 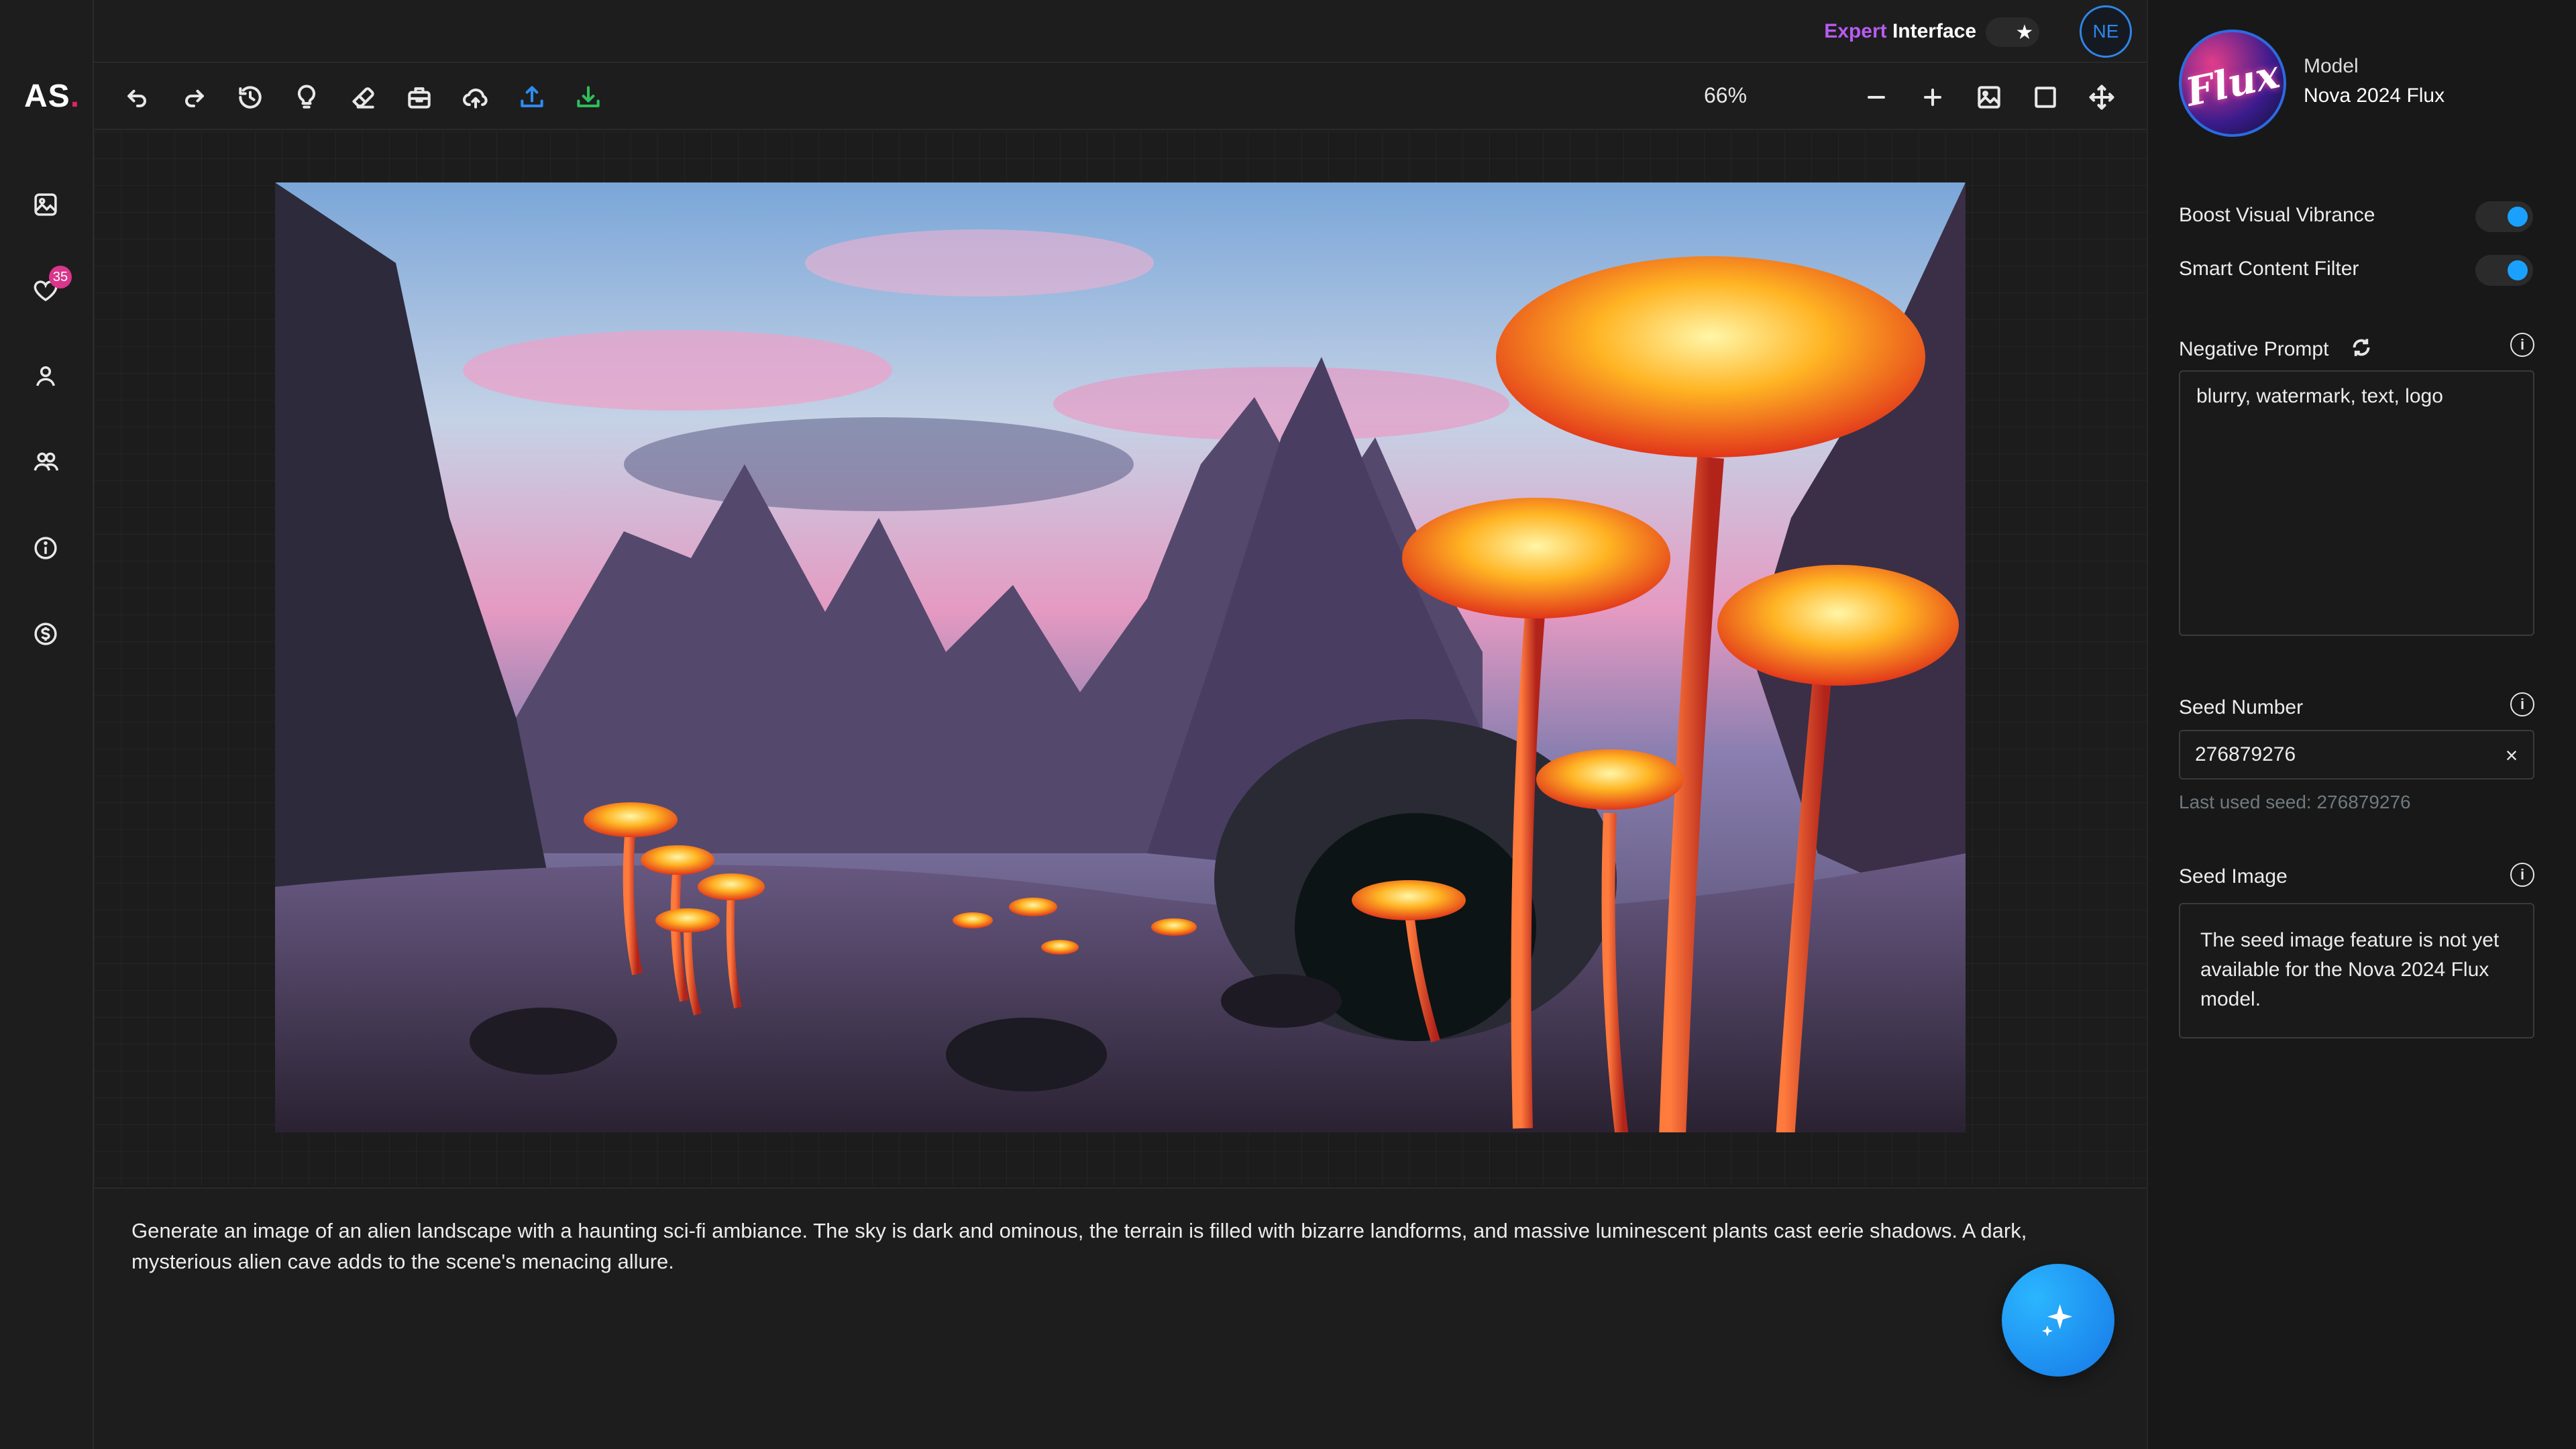 What do you see at coordinates (45, 462) in the screenshot?
I see `users-icon` at bounding box center [45, 462].